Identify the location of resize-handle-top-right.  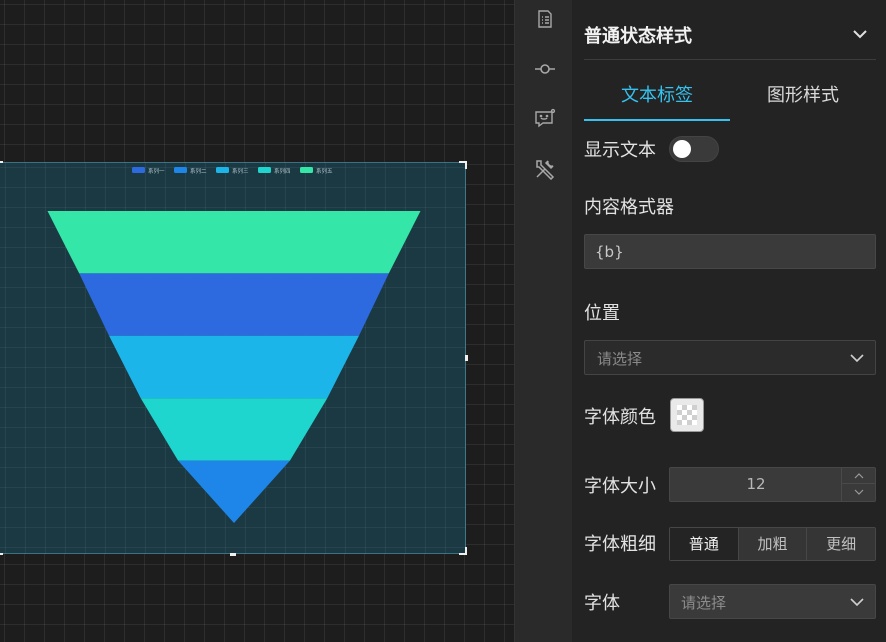
(463, 165).